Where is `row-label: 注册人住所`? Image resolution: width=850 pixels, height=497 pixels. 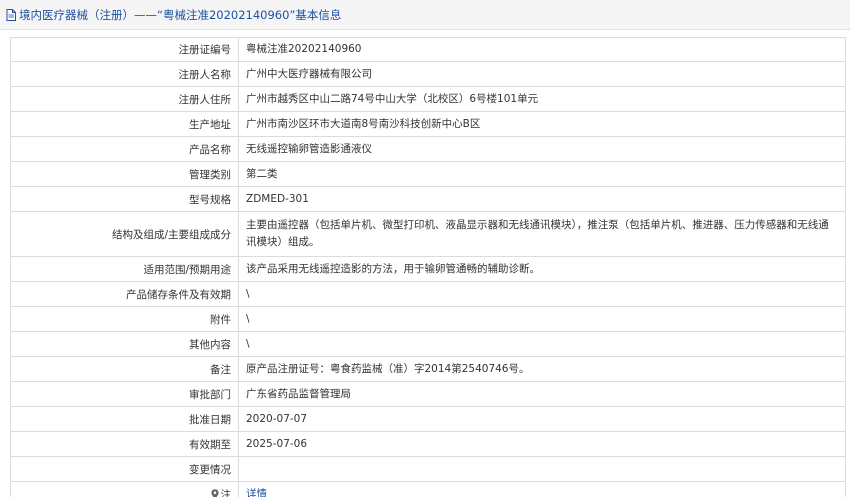 row-label: 注册人住所 is located at coordinates (124, 99).